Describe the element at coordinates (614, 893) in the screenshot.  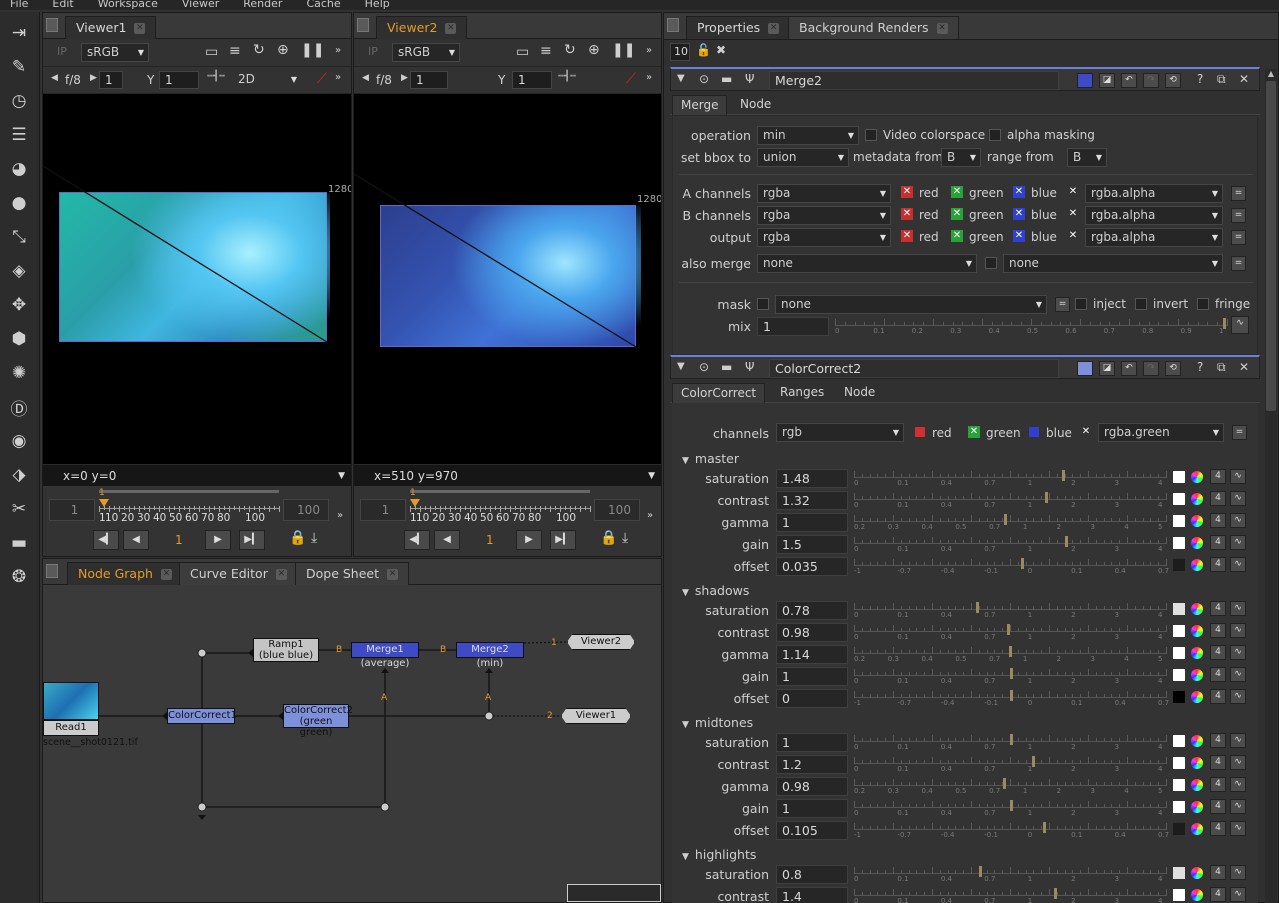
I see `node-graph-navigator` at that location.